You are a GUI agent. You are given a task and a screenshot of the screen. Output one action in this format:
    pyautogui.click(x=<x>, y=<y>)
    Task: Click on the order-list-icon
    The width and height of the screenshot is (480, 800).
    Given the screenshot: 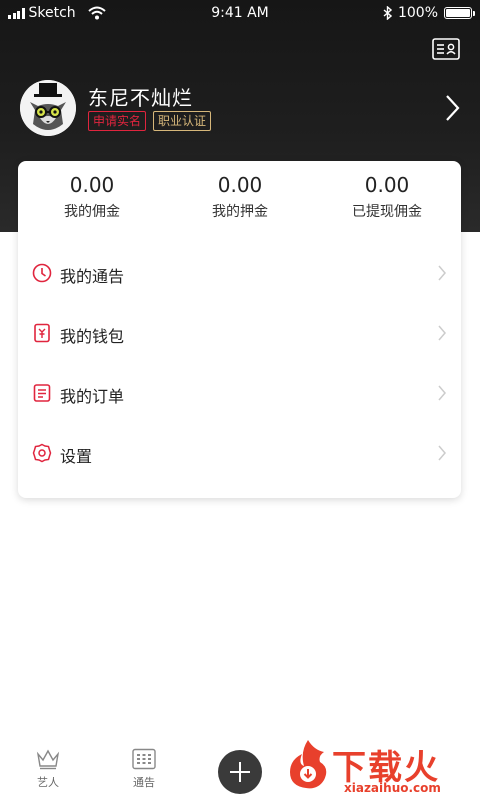 What is the action you would take?
    pyautogui.click(x=42, y=393)
    